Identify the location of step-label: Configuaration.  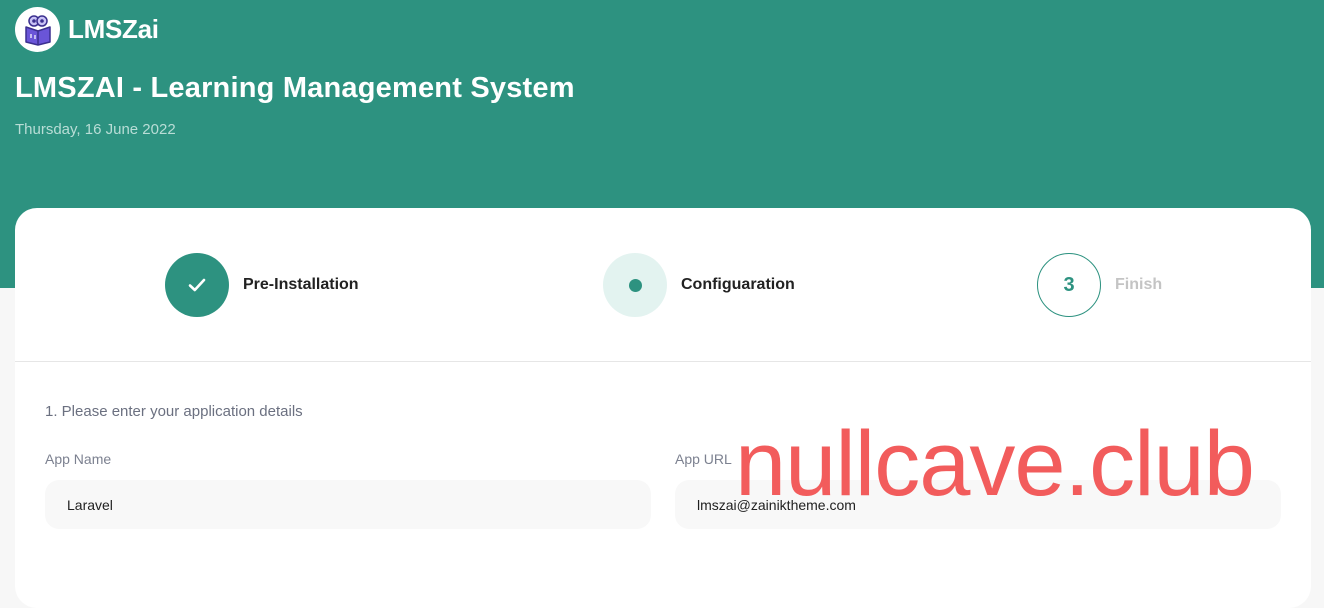
(738, 284).